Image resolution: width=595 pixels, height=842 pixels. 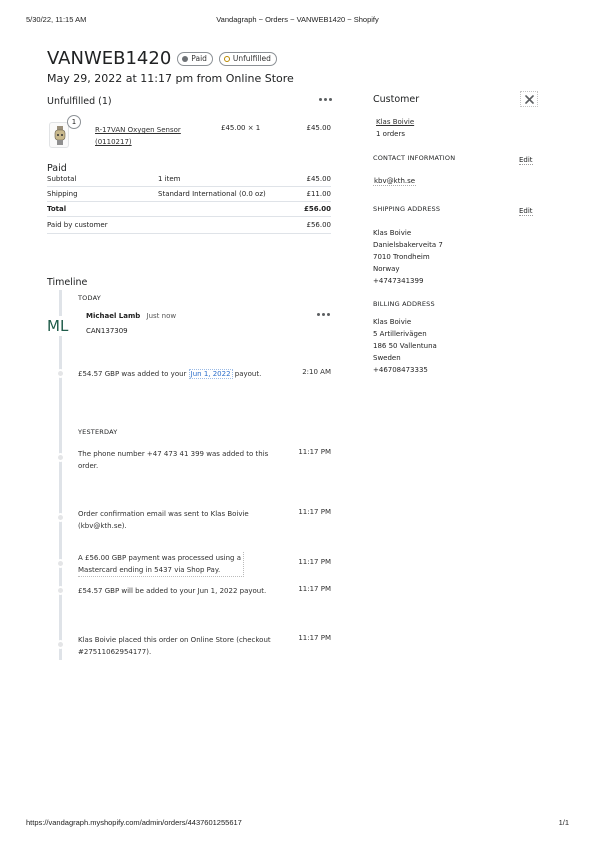 What do you see at coordinates (89, 298) in the screenshot?
I see `timeline-today-label: TODAY` at bounding box center [89, 298].